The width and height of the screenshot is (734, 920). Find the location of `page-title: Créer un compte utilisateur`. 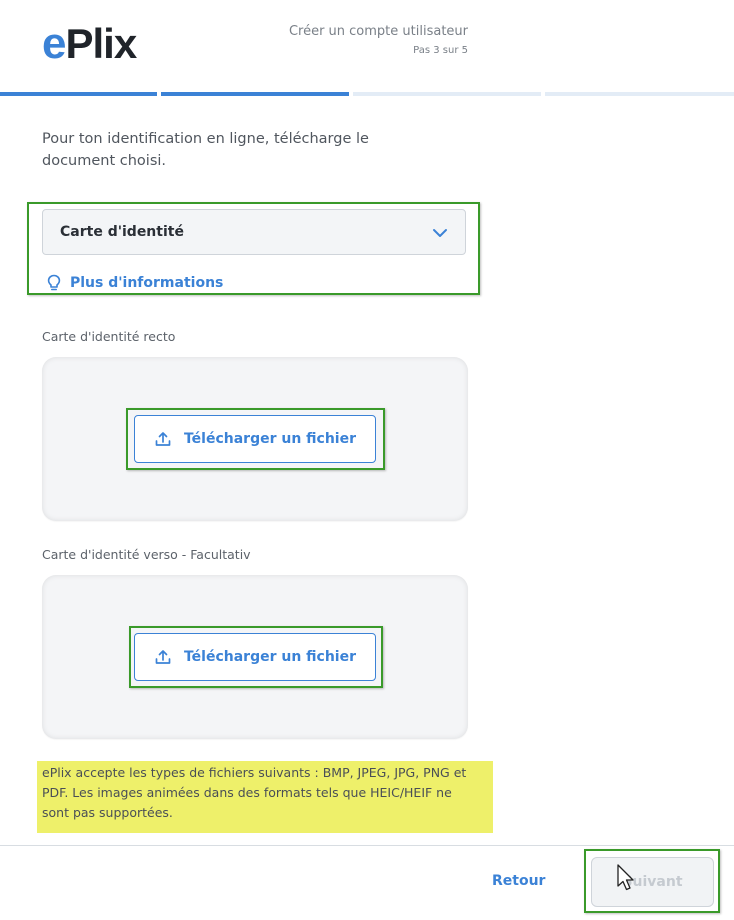

page-title: Créer un compte utilisateur is located at coordinates (378, 31).